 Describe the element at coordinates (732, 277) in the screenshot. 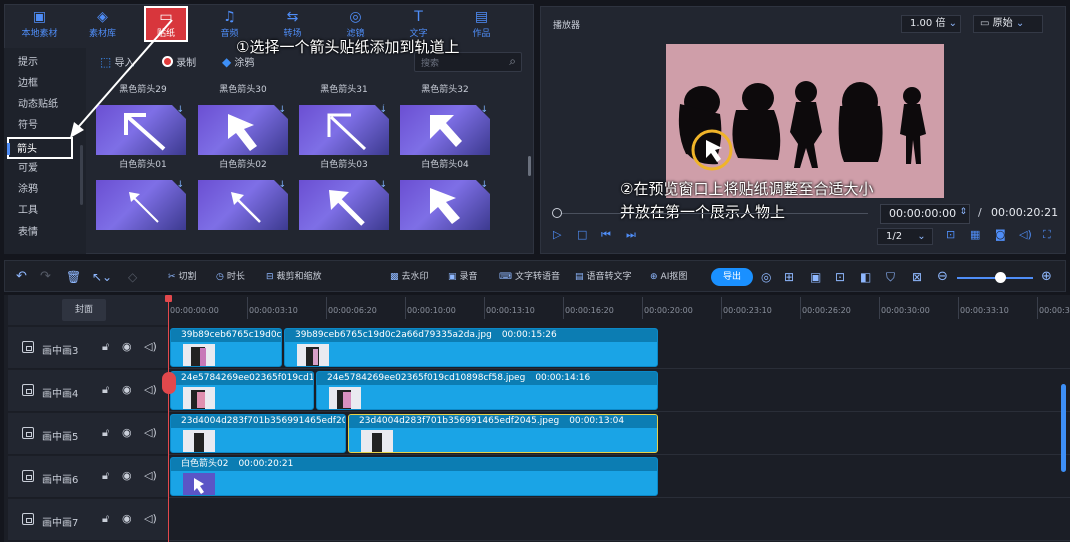

I see `export-button: 导出` at that location.